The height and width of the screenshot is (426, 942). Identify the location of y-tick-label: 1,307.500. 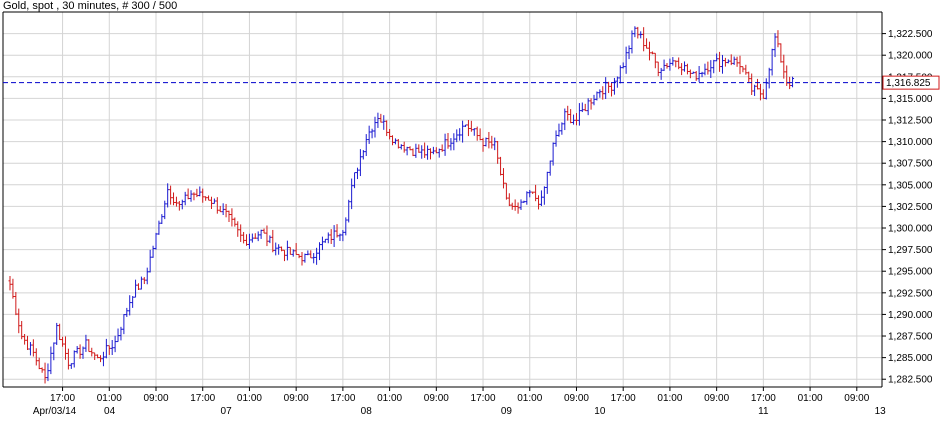
(910, 164).